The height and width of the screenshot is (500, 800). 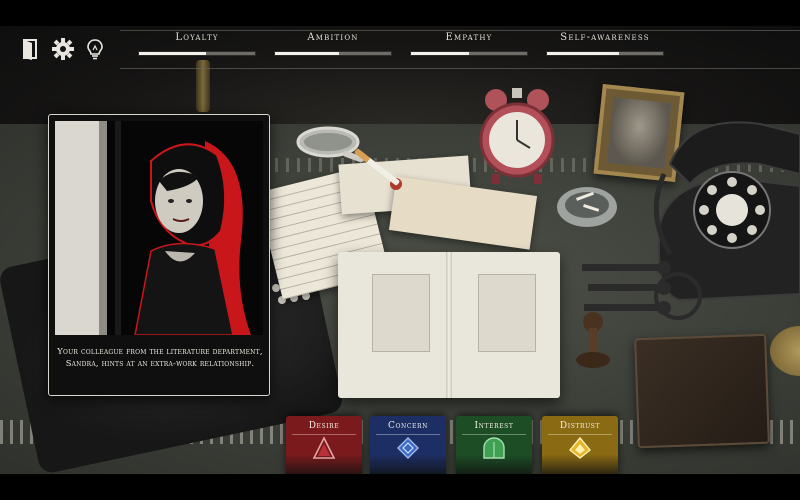 I want to click on desire-emblem-icon, so click(x=324, y=447).